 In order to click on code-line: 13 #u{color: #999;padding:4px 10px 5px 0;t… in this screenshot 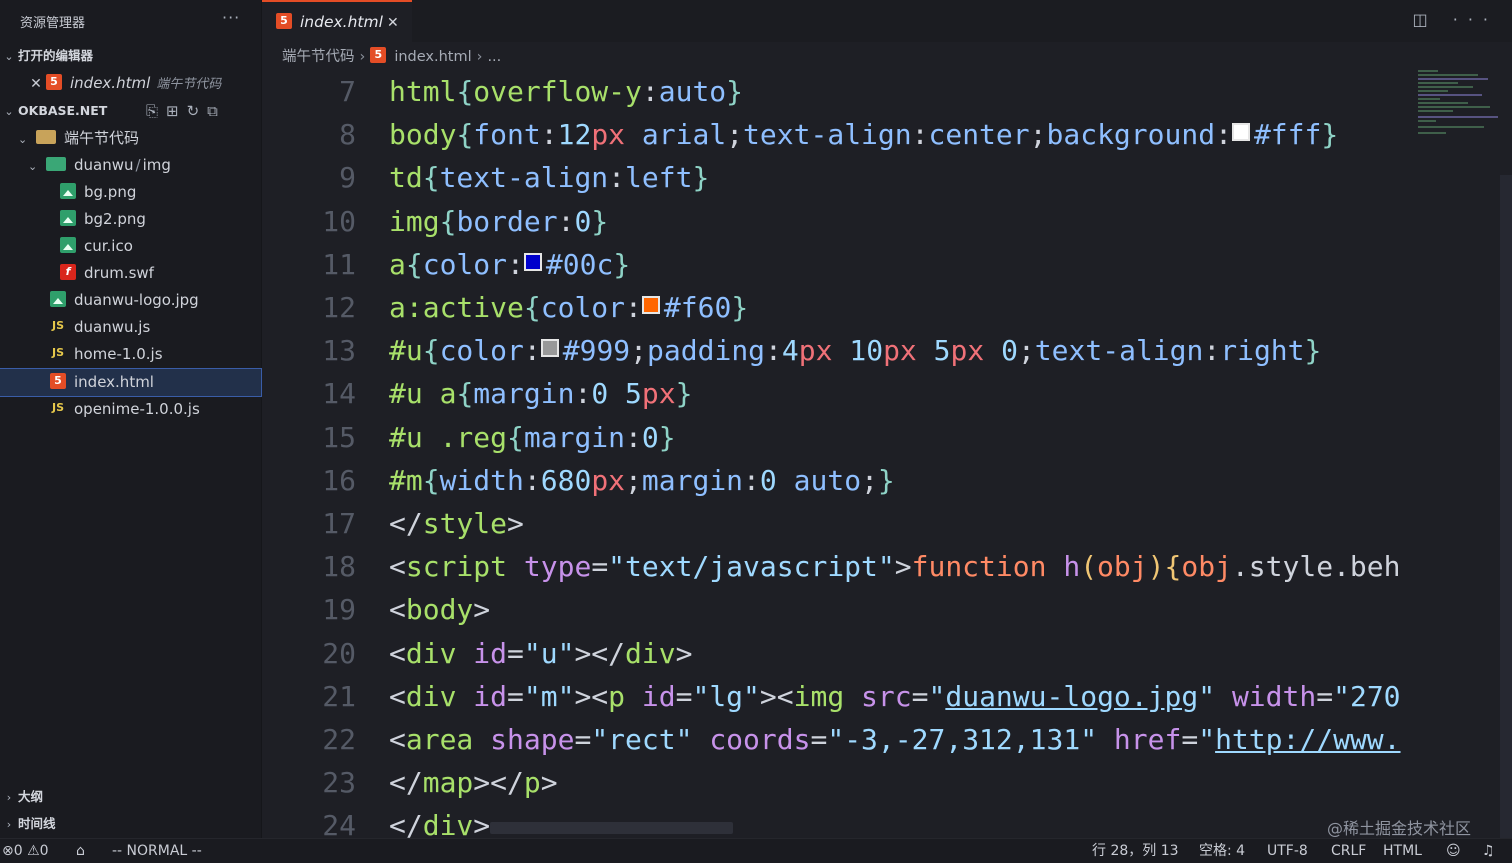, I will do `click(791, 350)`.